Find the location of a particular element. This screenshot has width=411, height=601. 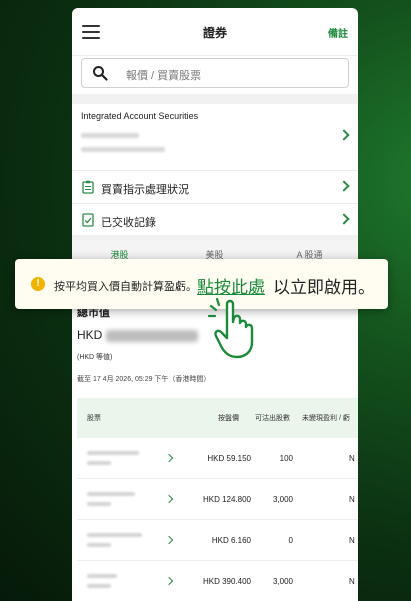

menu-item-label: 買賣指示處理狀況 is located at coordinates (145, 190).